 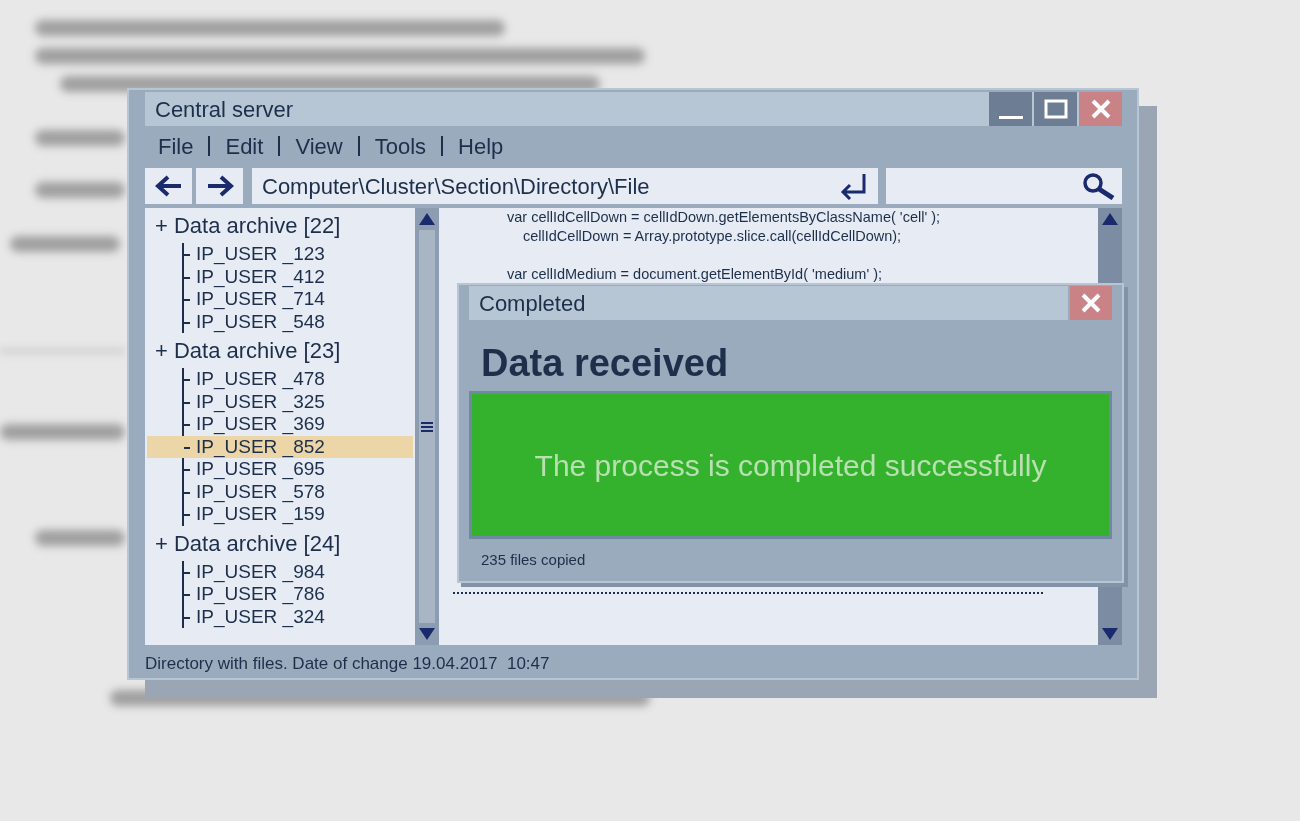 I want to click on back-arrow-icon, so click(x=168, y=186).